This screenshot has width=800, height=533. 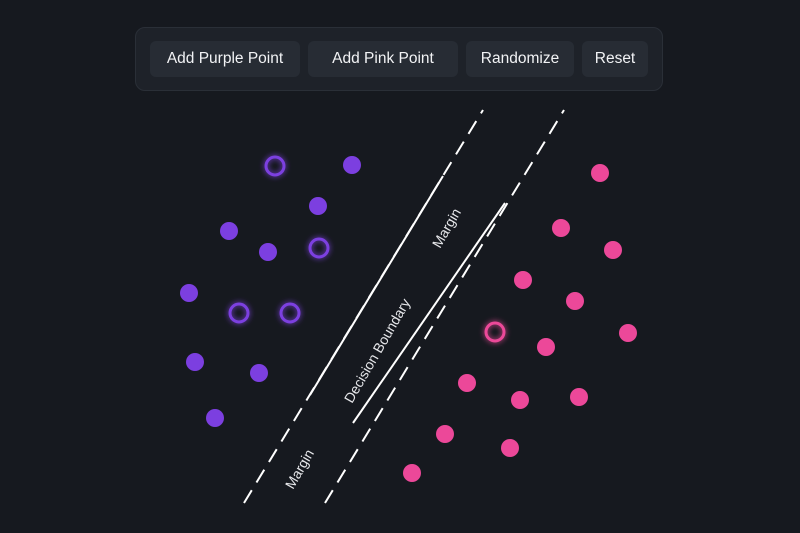 I want to click on purple-points, so click(x=270, y=291).